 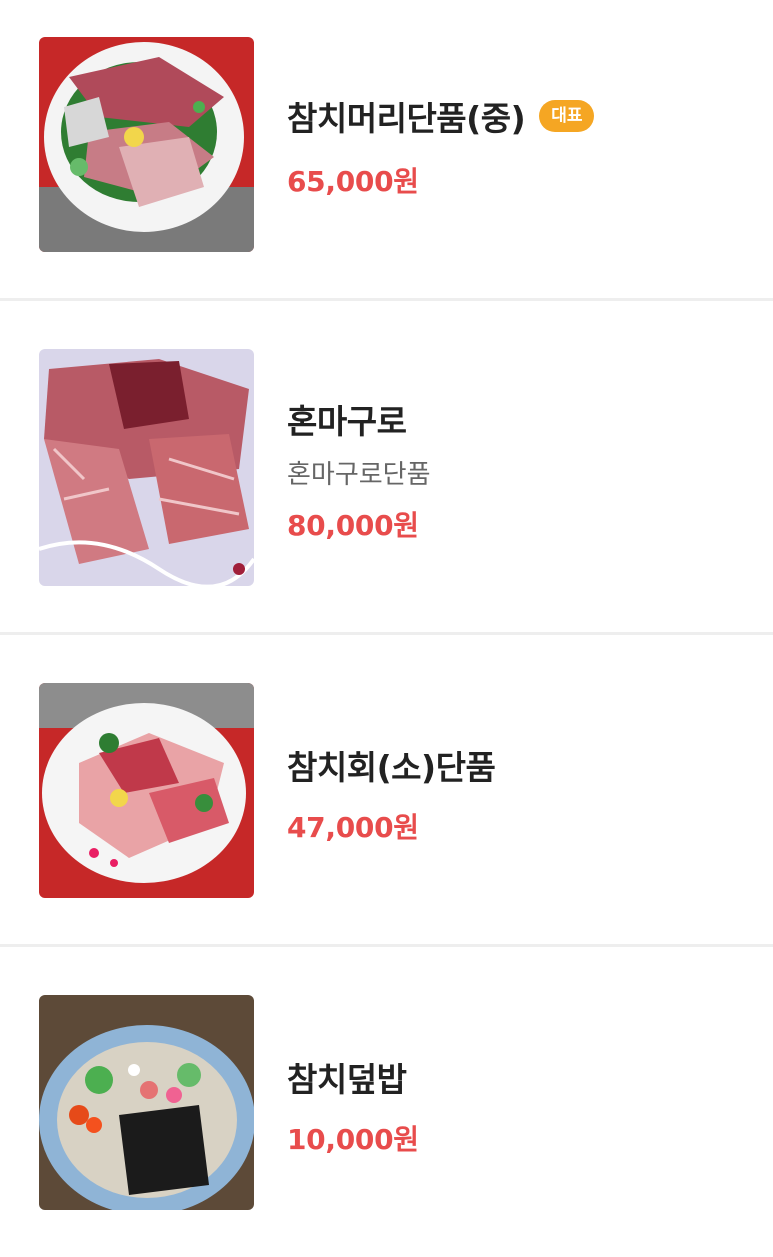 I want to click on menu-item-name: 참치머리단품(중), so click(x=406, y=118).